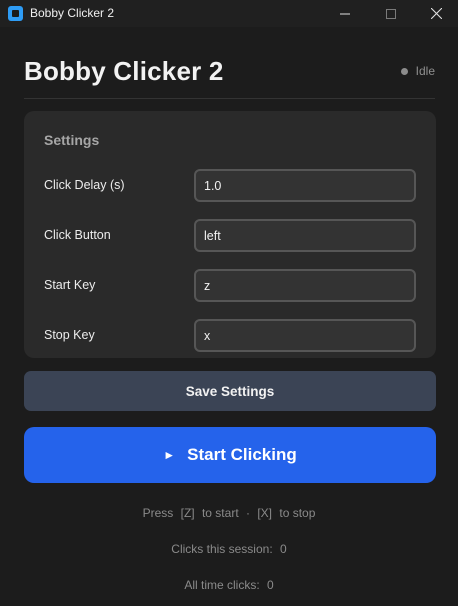 This screenshot has height=606, width=458. I want to click on maximize-button, so click(391, 13).